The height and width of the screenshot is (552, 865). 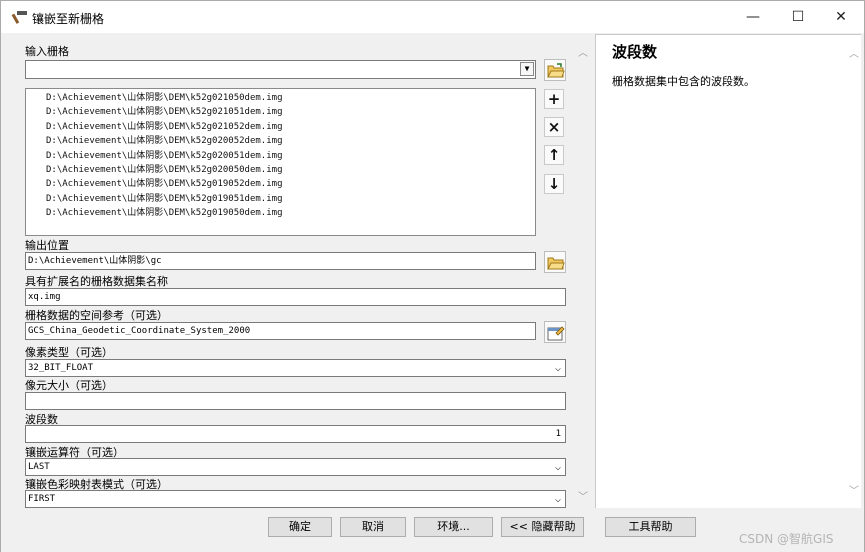 I want to click on output-location-field: D:\Achievement\山体阴影\gc, so click(x=280, y=261).